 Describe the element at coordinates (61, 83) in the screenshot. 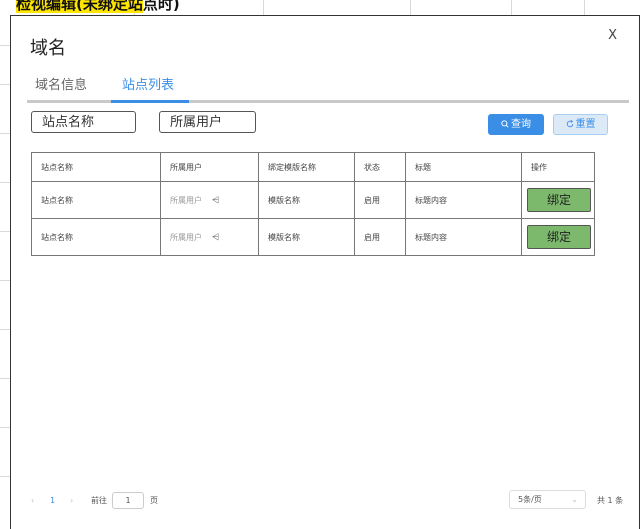

I see `tab-domain-info: 域名信息` at that location.